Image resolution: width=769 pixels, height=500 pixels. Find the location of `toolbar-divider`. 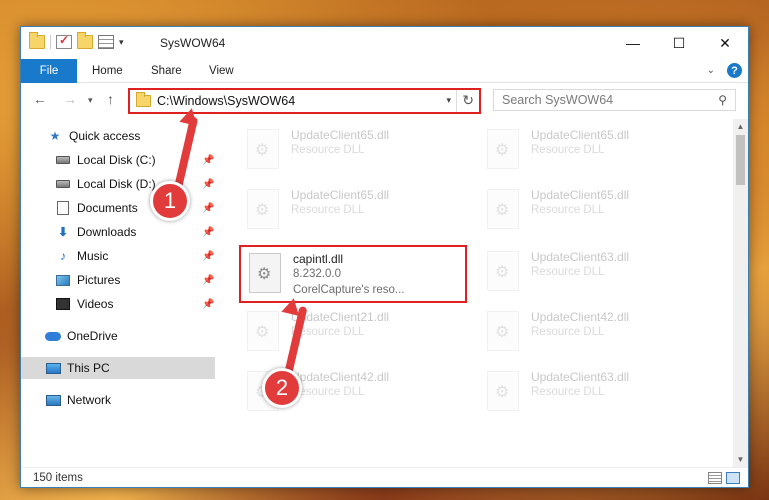

toolbar-divider is located at coordinates (50, 42).